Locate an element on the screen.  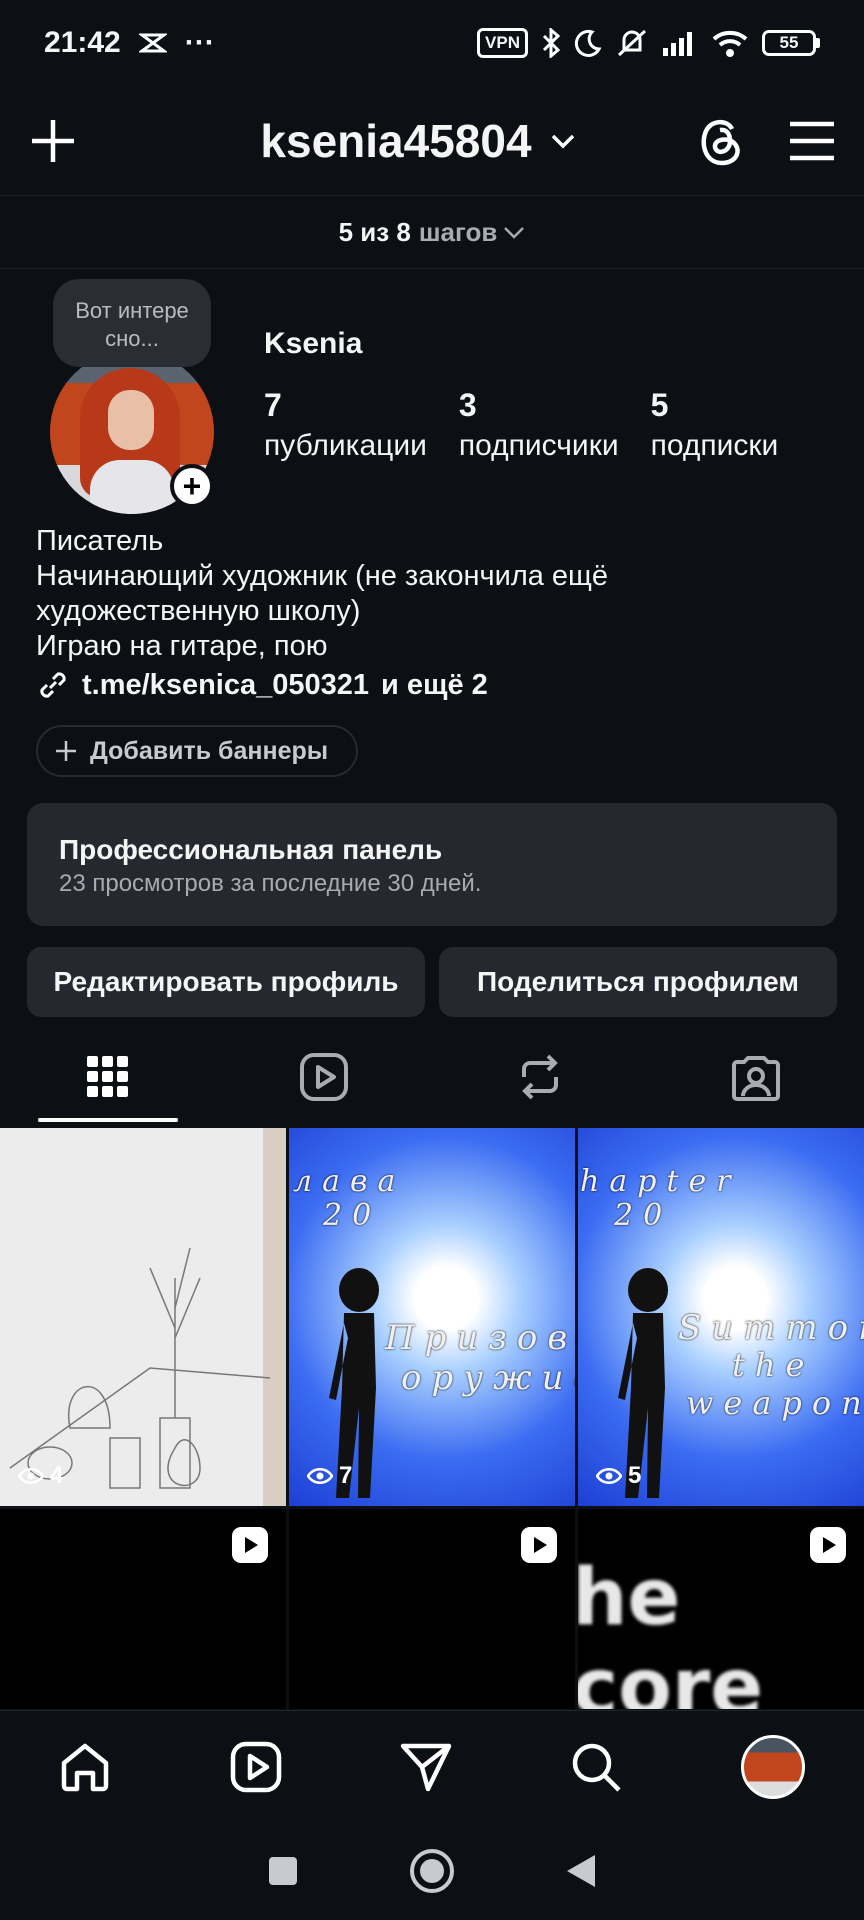
add-story-plus-icon: + is located at coordinates (192, 486).